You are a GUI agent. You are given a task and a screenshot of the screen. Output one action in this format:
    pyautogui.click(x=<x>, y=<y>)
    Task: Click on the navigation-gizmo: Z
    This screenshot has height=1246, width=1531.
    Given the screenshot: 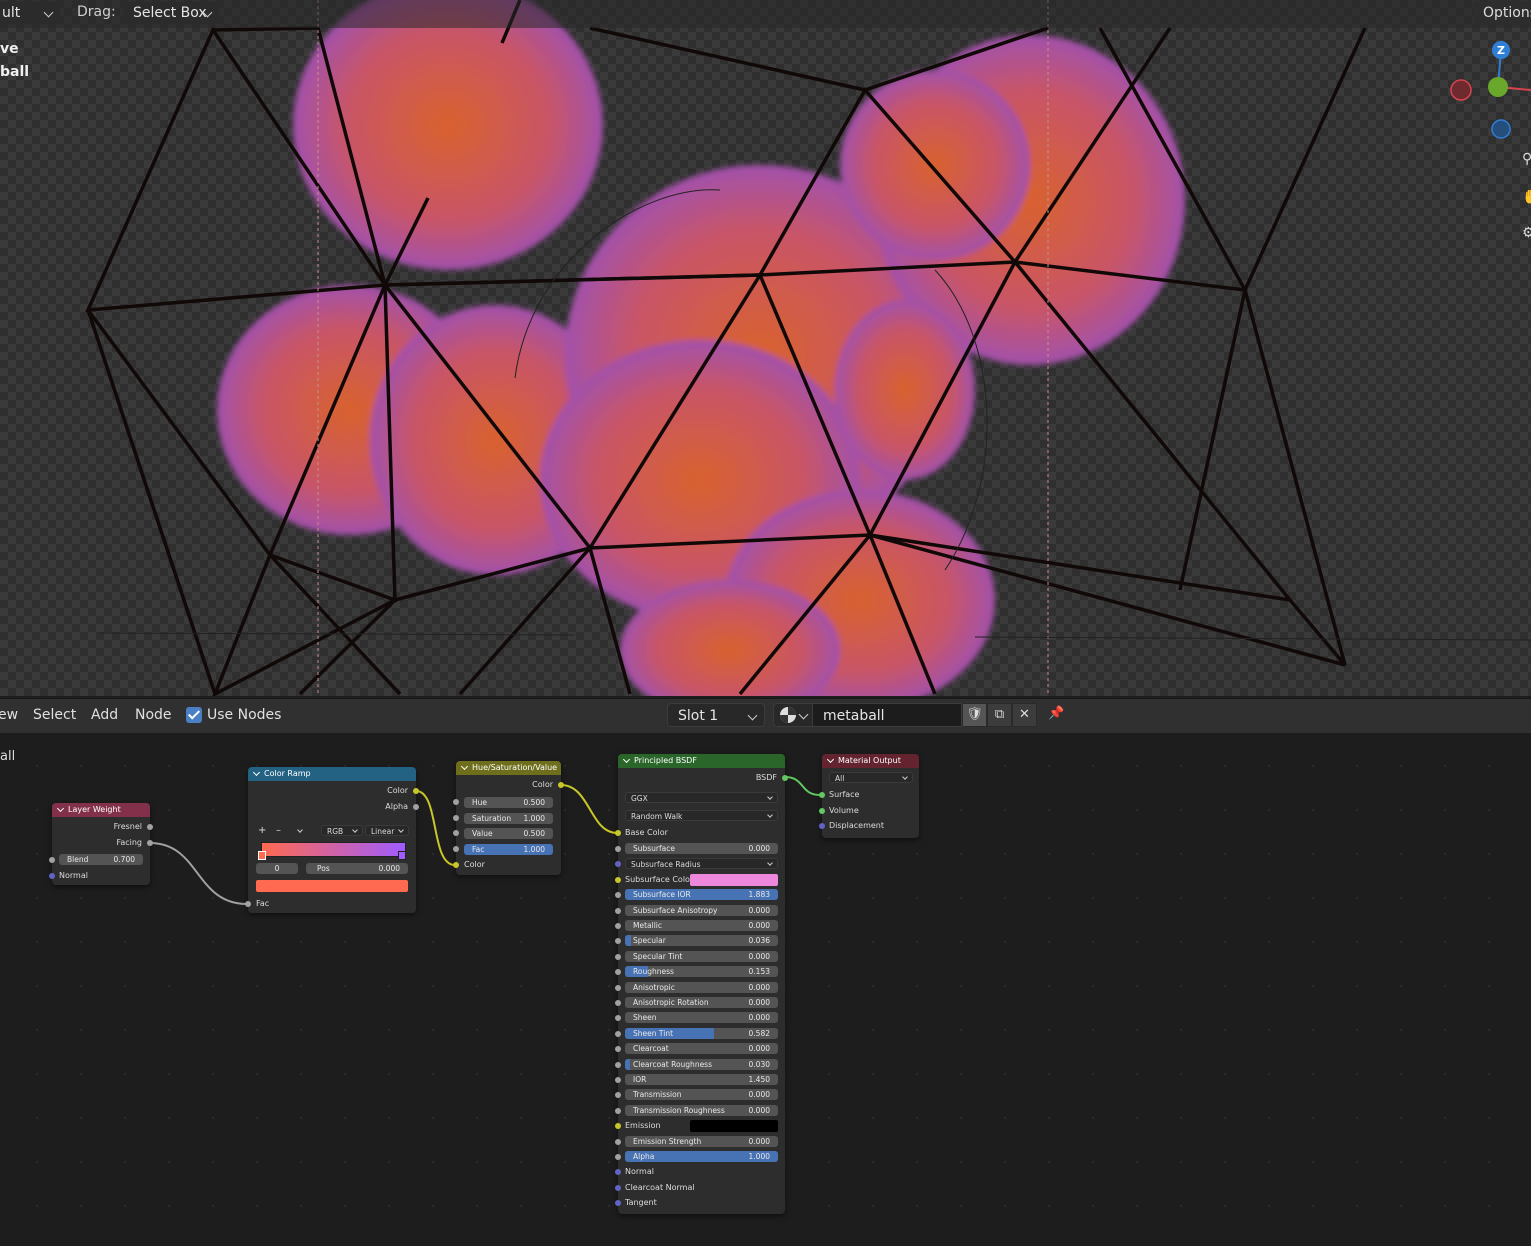 What is the action you would take?
    pyautogui.click(x=1485, y=90)
    